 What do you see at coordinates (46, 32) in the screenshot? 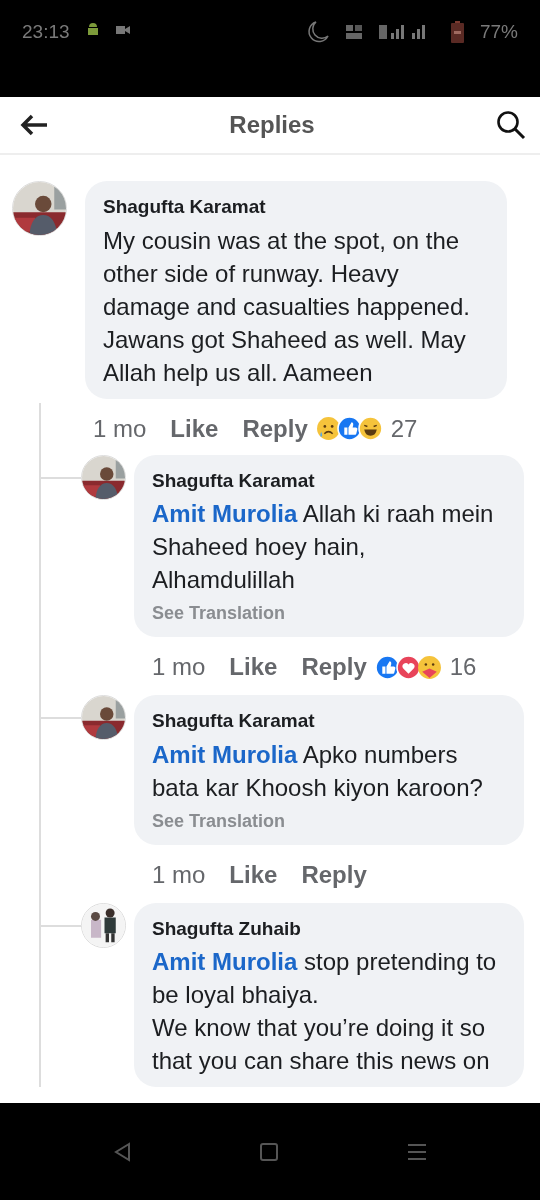
I see `clock-text: 23:13` at bounding box center [46, 32].